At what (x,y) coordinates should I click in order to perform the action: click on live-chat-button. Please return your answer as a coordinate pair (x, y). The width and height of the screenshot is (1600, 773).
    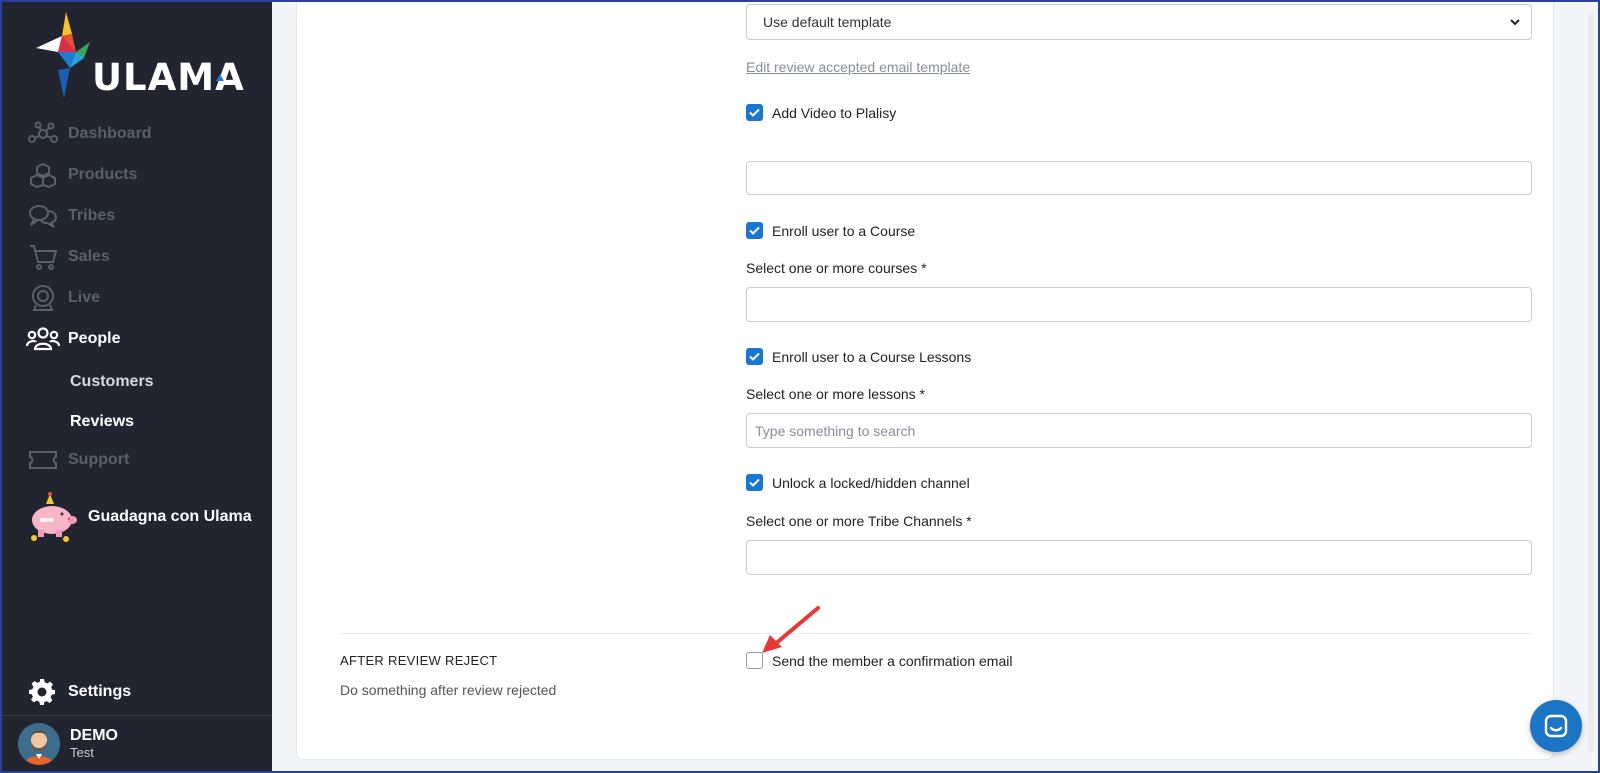
    Looking at the image, I should click on (1556, 726).